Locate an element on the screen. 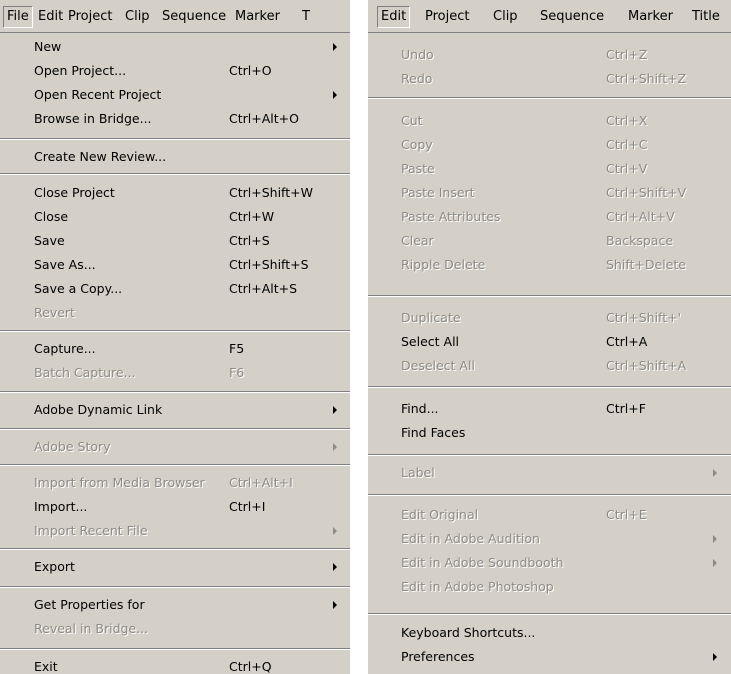  menu-item-shortcut: Ctrl+O is located at coordinates (250, 70).